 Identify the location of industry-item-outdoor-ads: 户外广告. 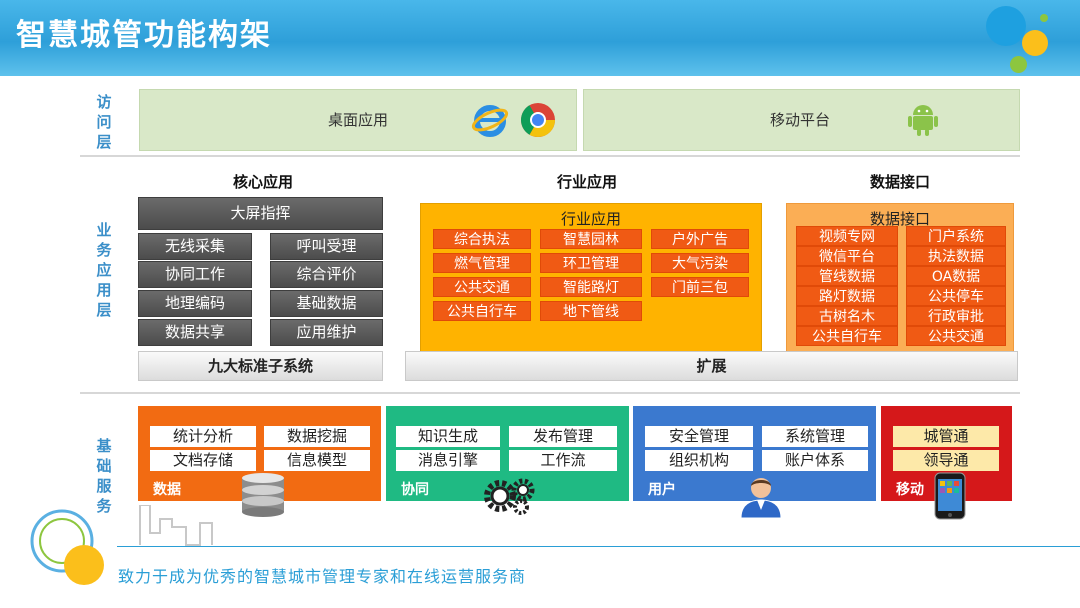
(700, 239).